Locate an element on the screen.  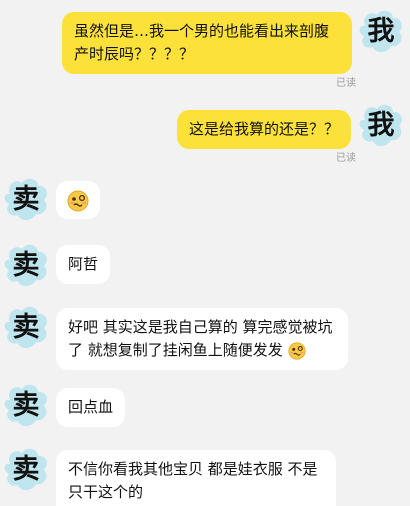
message-bubble-outgoing: 这是给我算的还是？？ is located at coordinates (264, 129).